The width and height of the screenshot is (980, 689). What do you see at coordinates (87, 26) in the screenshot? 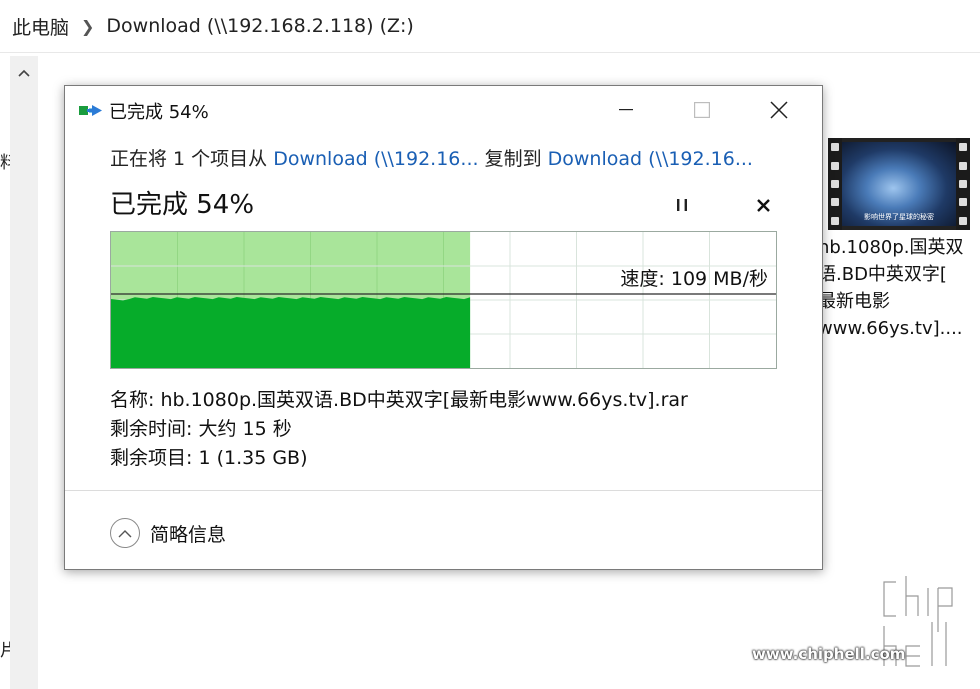
I see `chevron-right-icon: ❯` at bounding box center [87, 26].